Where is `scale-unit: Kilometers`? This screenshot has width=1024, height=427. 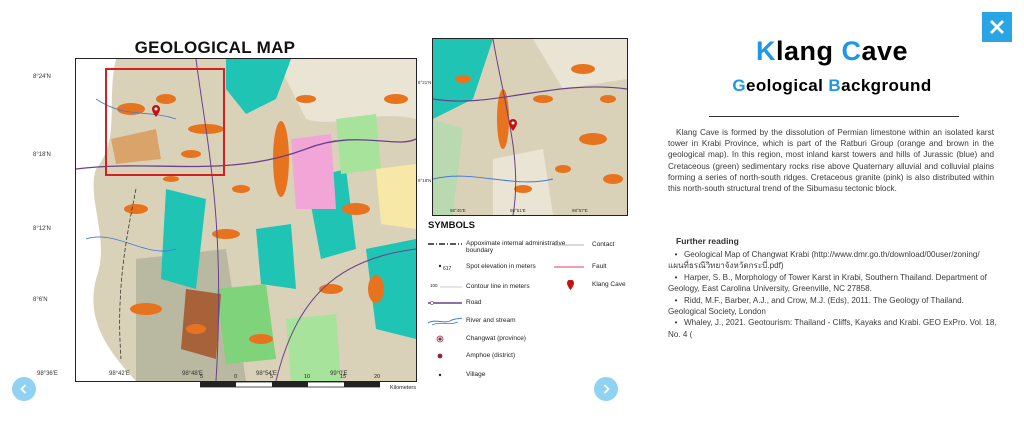 scale-unit: Kilometers is located at coordinates (403, 388).